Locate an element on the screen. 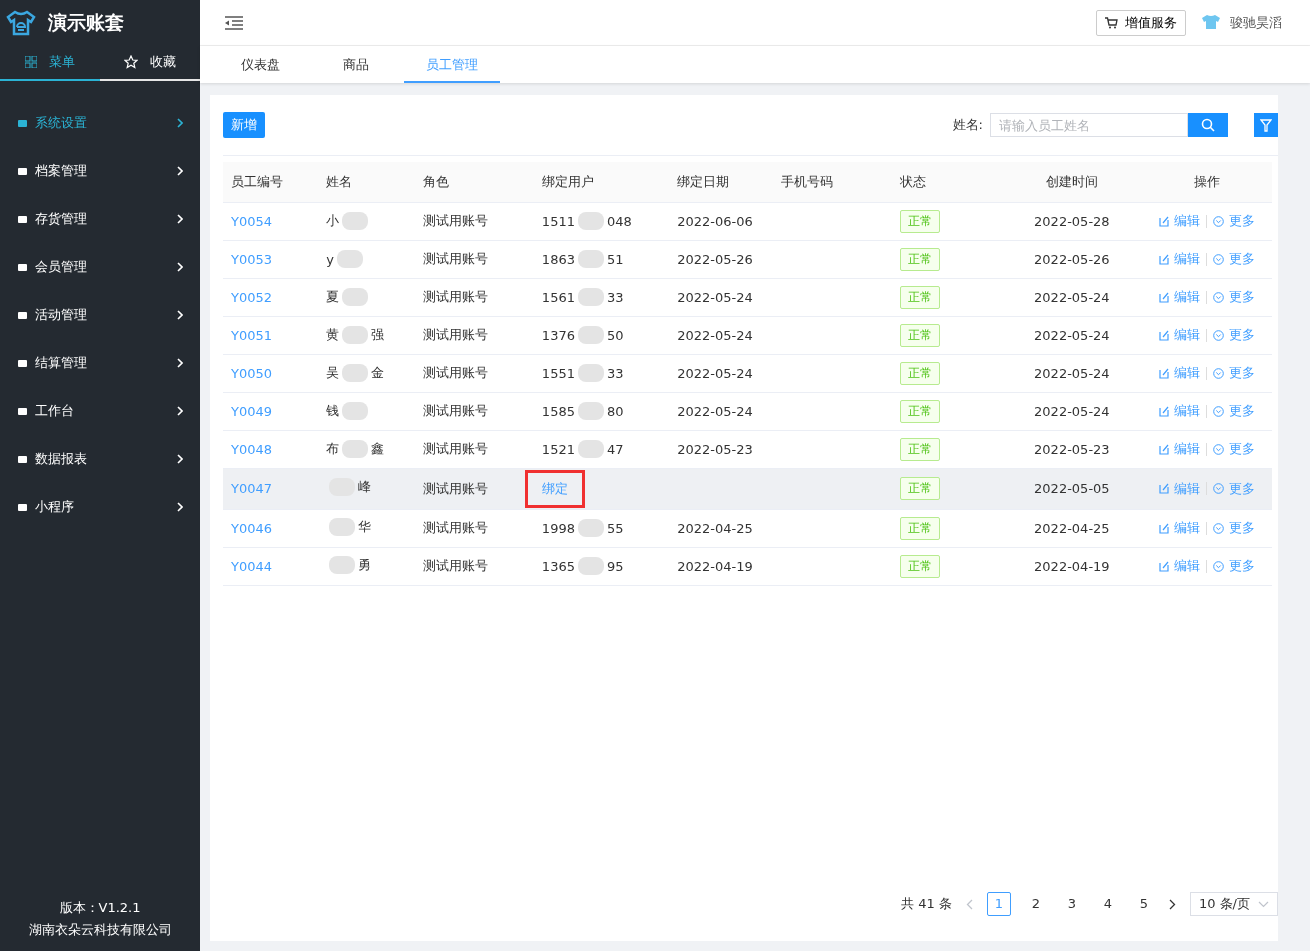 The height and width of the screenshot is (951, 1310). add-button: 新增 is located at coordinates (244, 125).